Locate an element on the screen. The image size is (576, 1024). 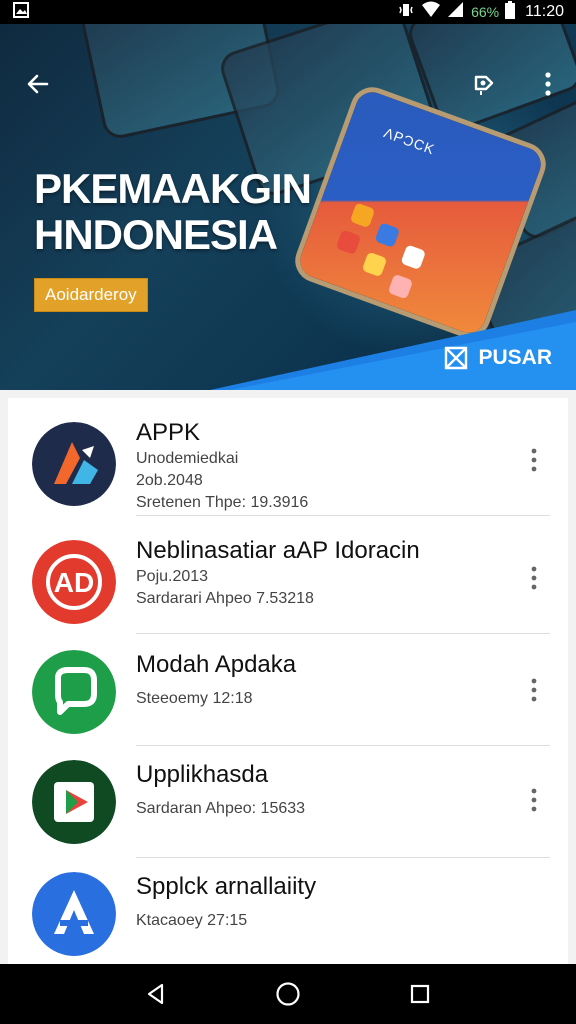
app-meta: Sardaran Ahpeo: 15633 is located at coordinates (221, 808).